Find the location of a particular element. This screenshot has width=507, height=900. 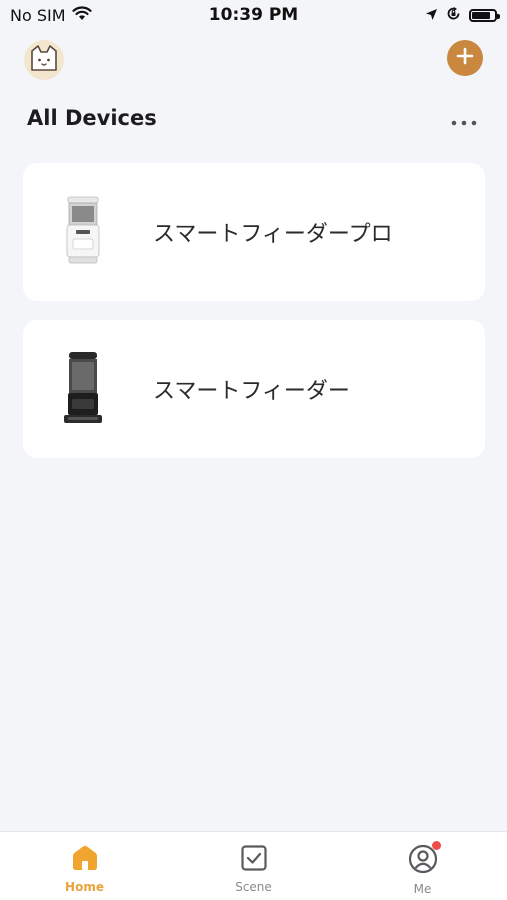

white-feeder-icon is located at coordinates (83, 232).